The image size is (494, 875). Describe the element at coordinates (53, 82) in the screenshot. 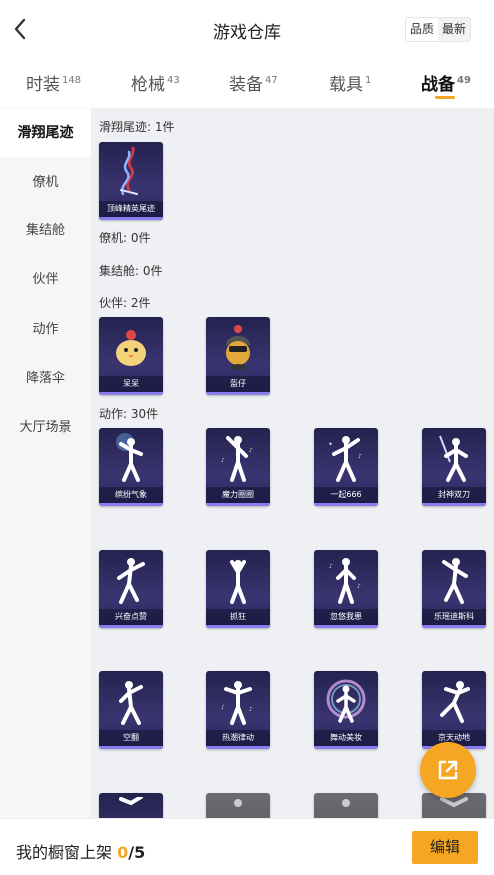

I see `tab-fashion: 时装 148` at that location.